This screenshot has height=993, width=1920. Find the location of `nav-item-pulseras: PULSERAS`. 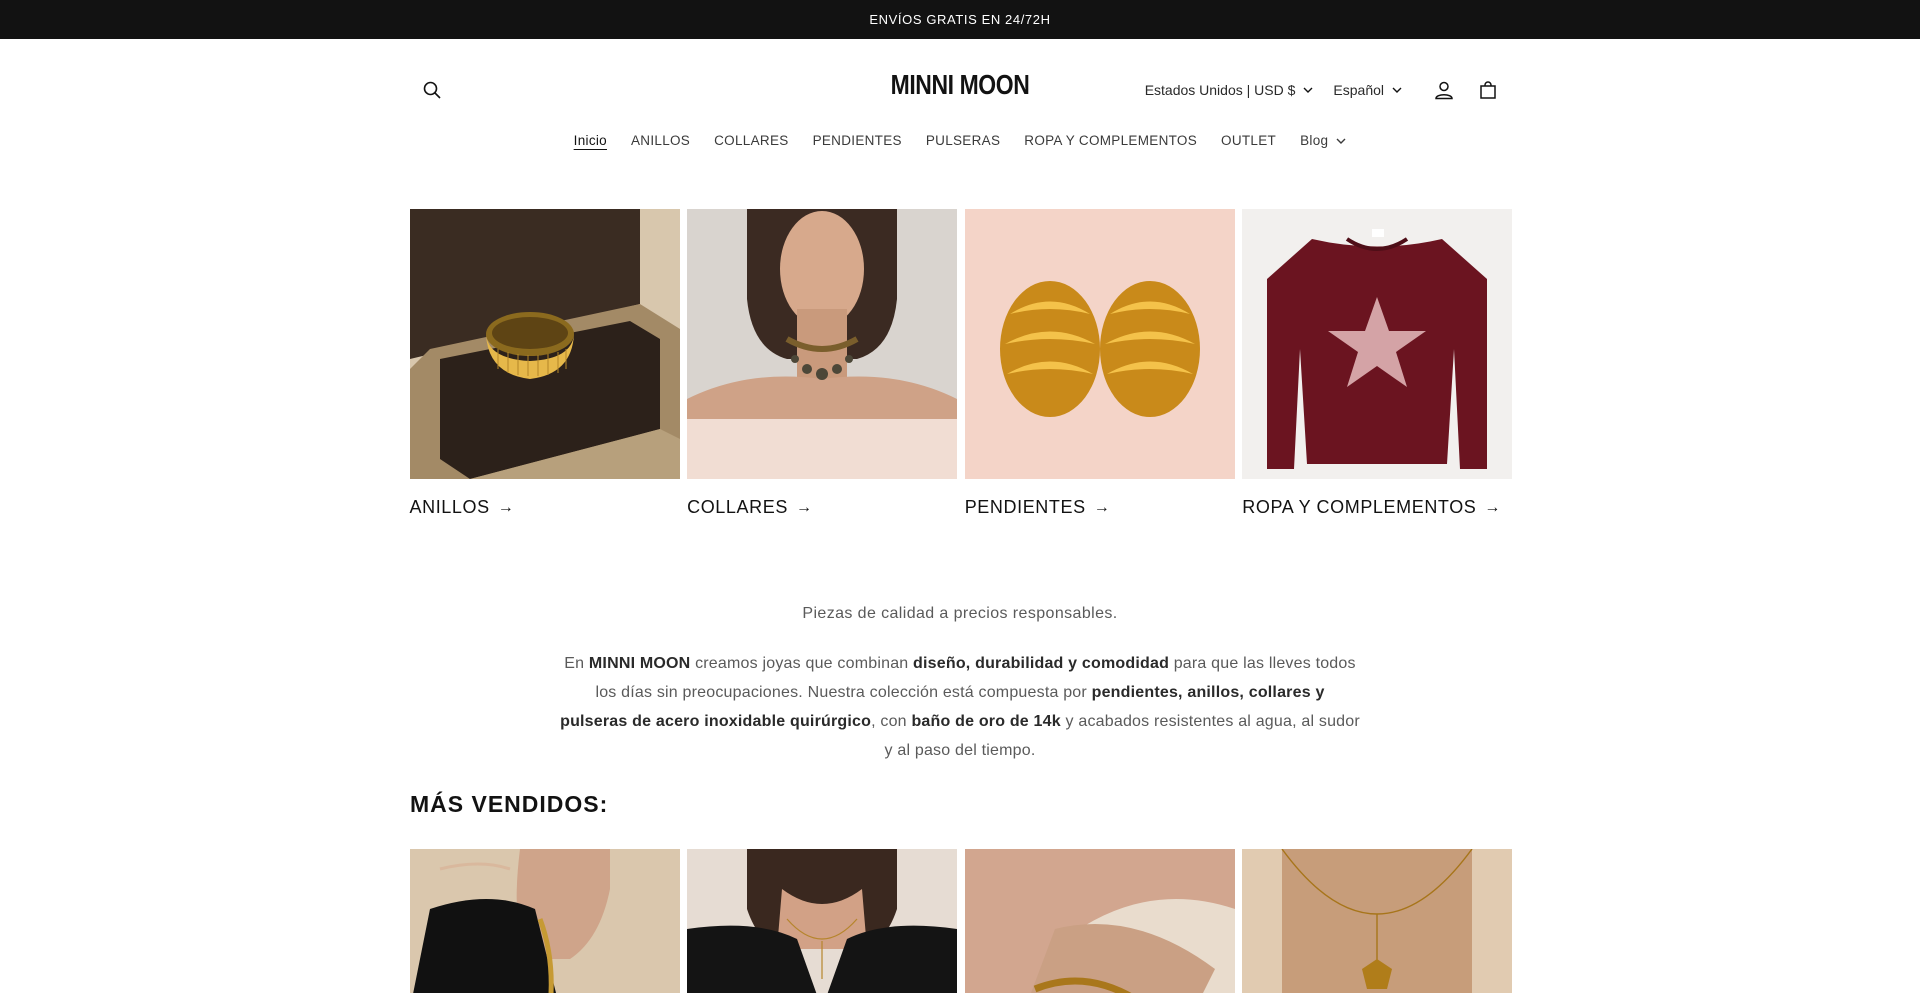

nav-item-pulseras: PULSERAS is located at coordinates (963, 140).